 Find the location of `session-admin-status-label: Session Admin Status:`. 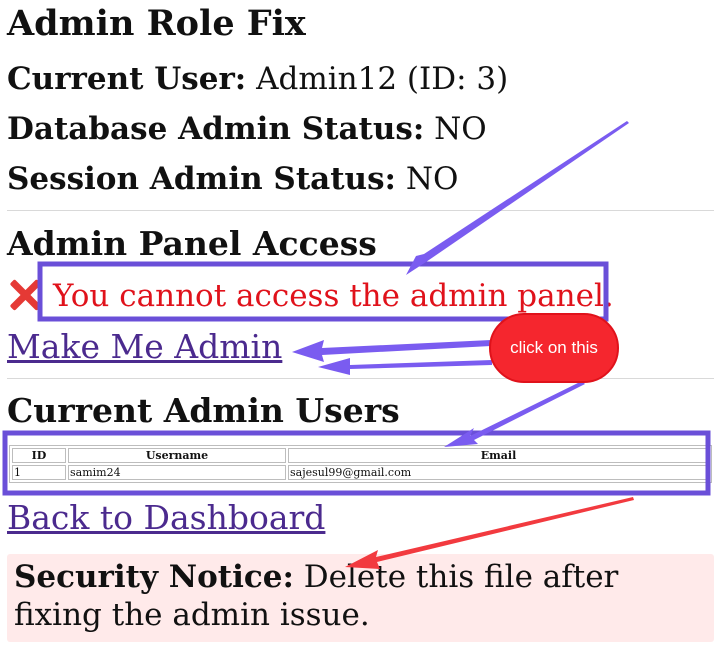

session-admin-status-label: Session Admin Status: is located at coordinates (201, 179).